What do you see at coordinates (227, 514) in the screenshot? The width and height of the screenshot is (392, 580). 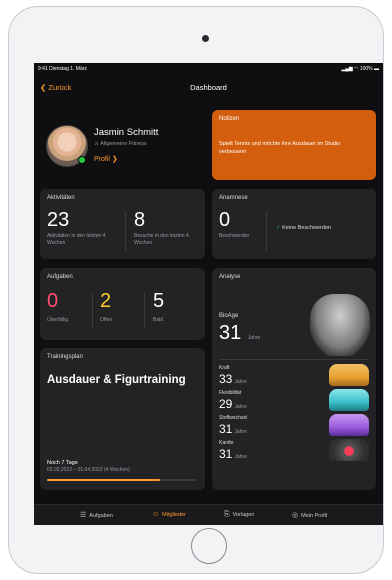 I see `templates-icon: ⎘` at bounding box center [227, 514].